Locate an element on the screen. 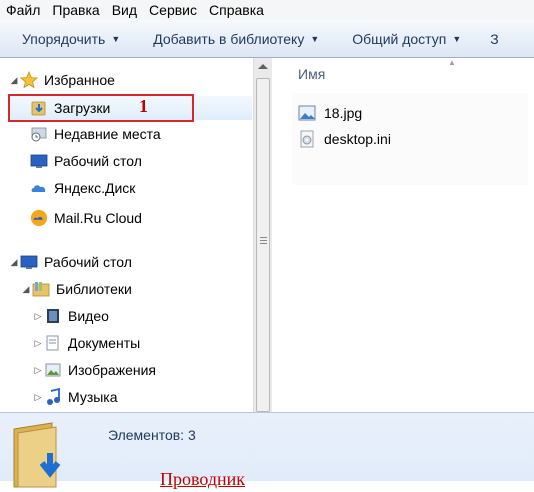 Image resolution: width=534 pixels, height=492 pixels. organize-label: Упорядочить is located at coordinates (64, 38).